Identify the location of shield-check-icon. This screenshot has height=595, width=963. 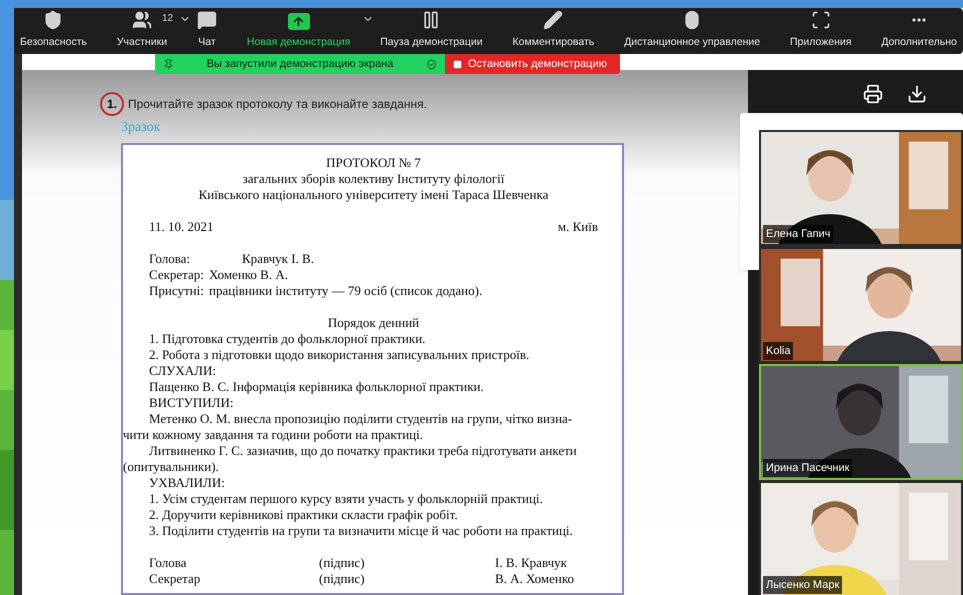
(431, 64).